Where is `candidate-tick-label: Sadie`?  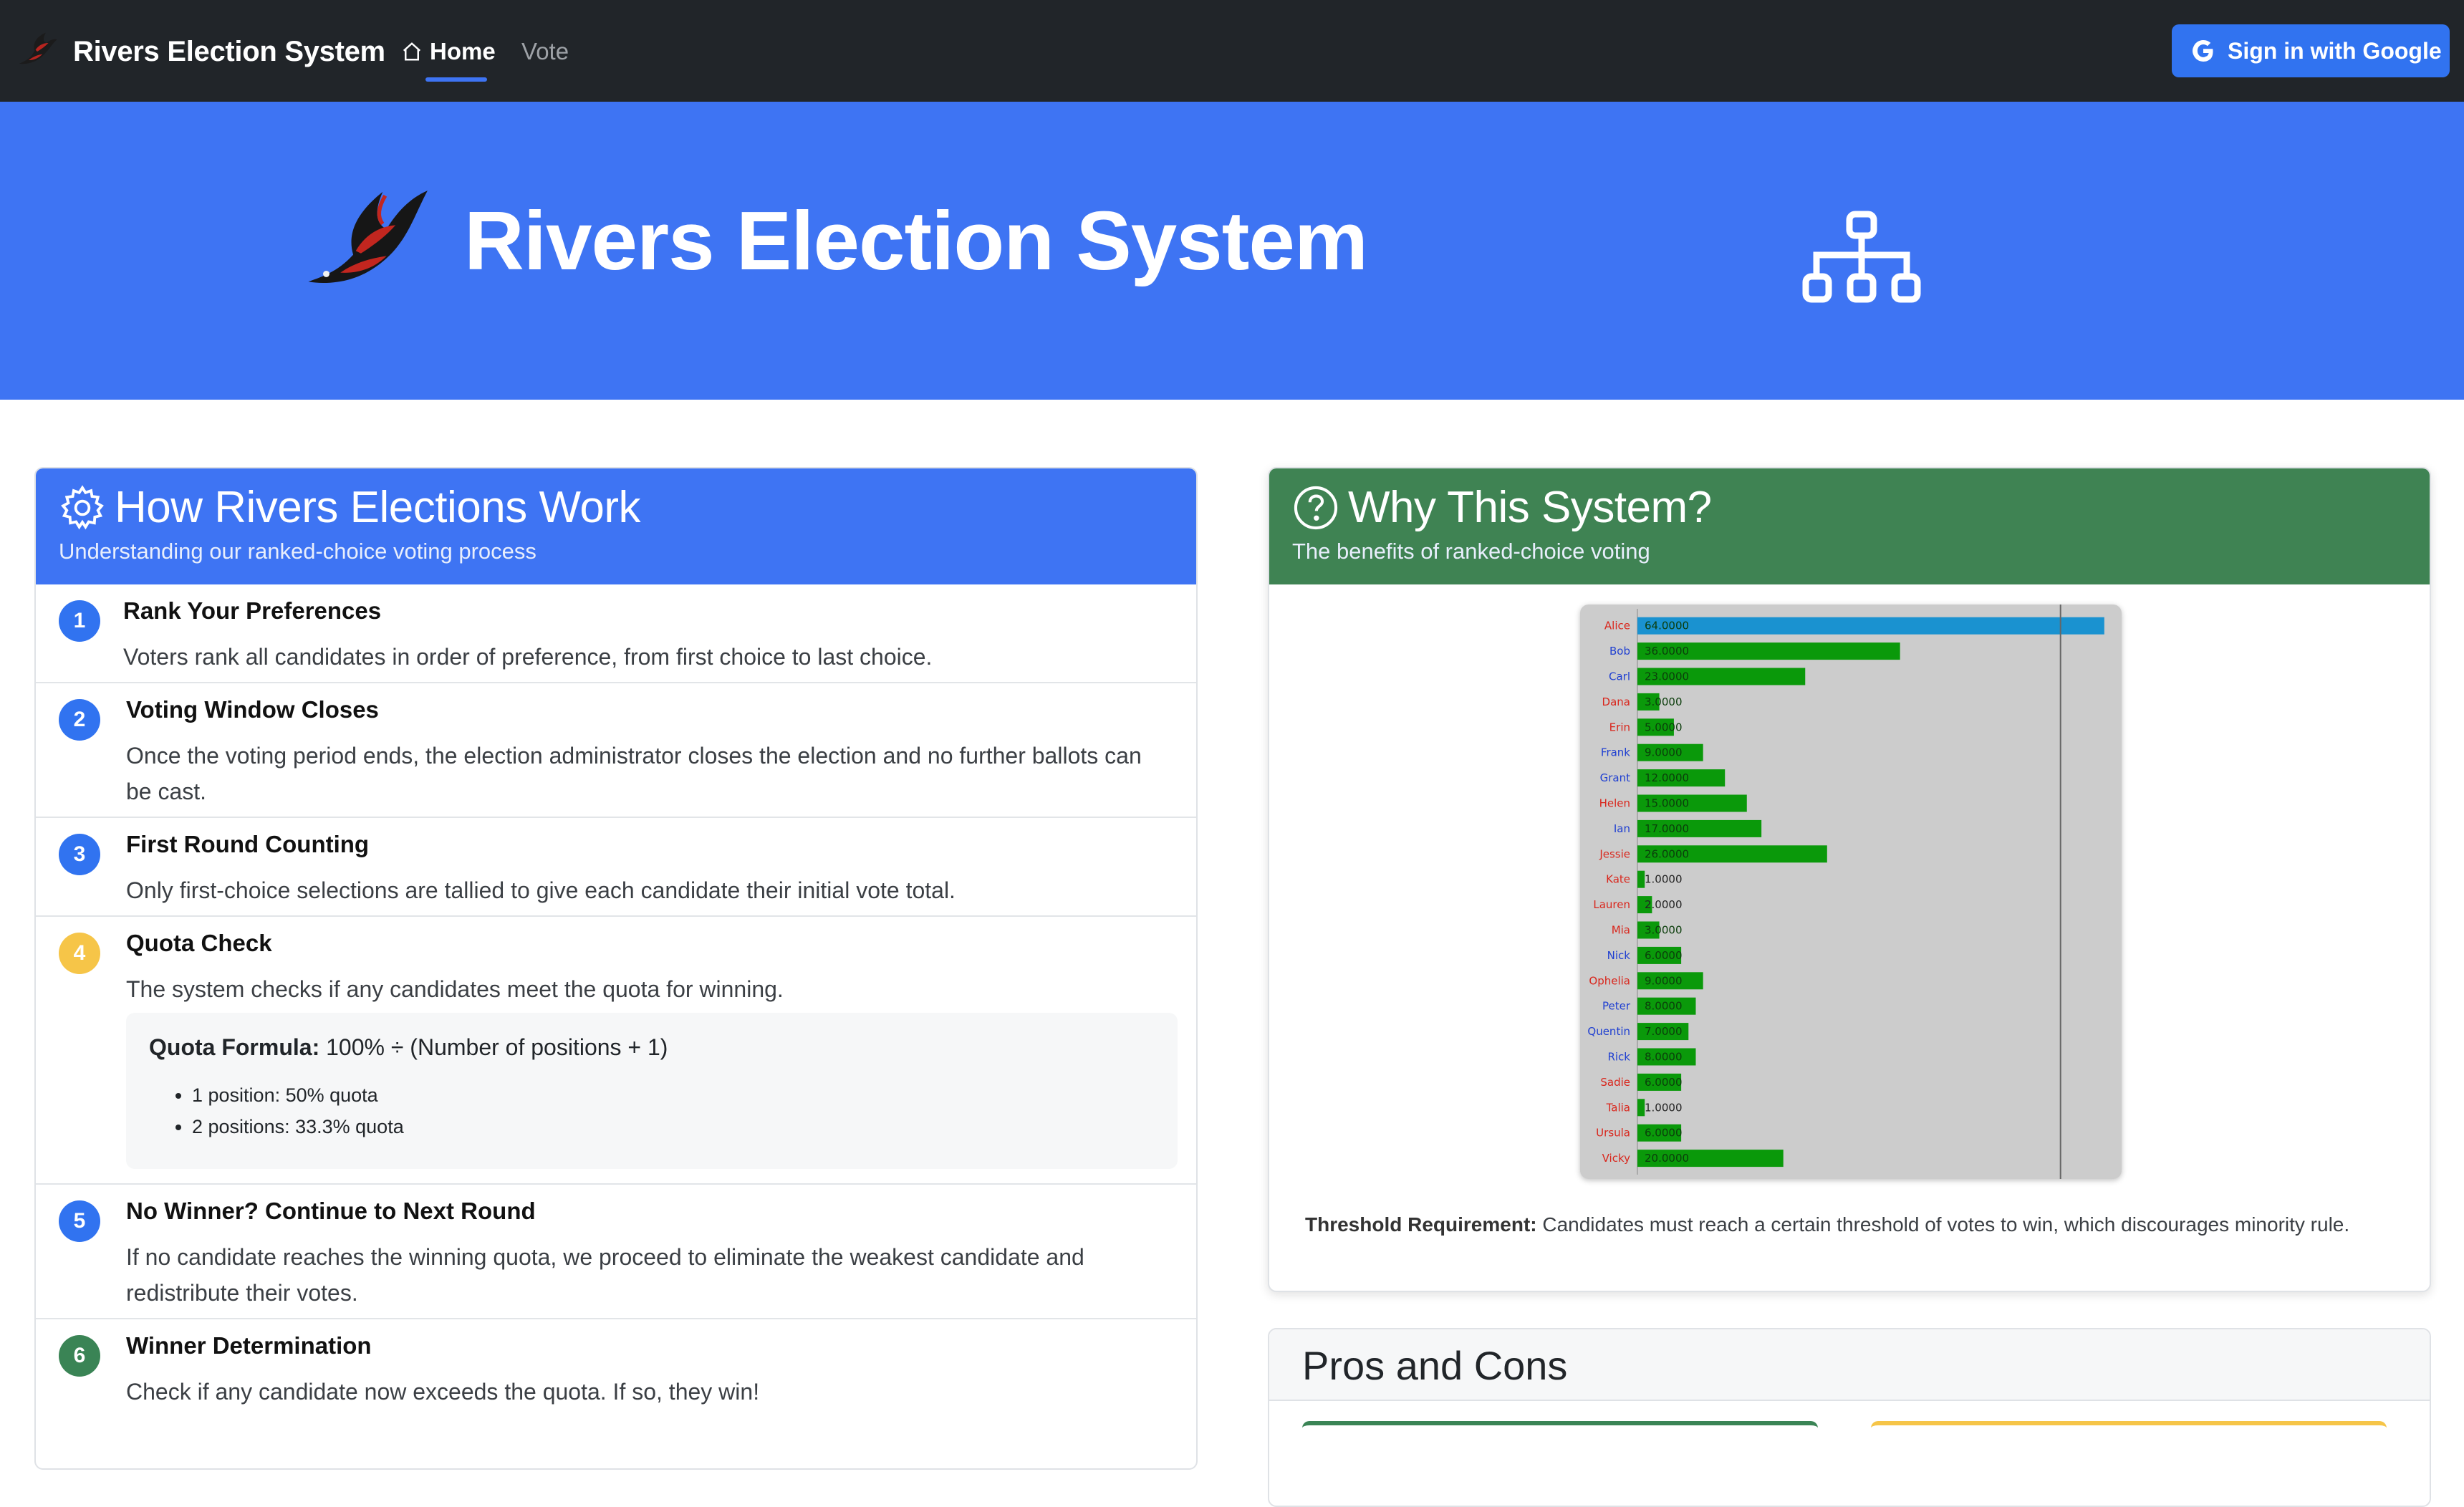
candidate-tick-label: Sadie is located at coordinates (1615, 1082).